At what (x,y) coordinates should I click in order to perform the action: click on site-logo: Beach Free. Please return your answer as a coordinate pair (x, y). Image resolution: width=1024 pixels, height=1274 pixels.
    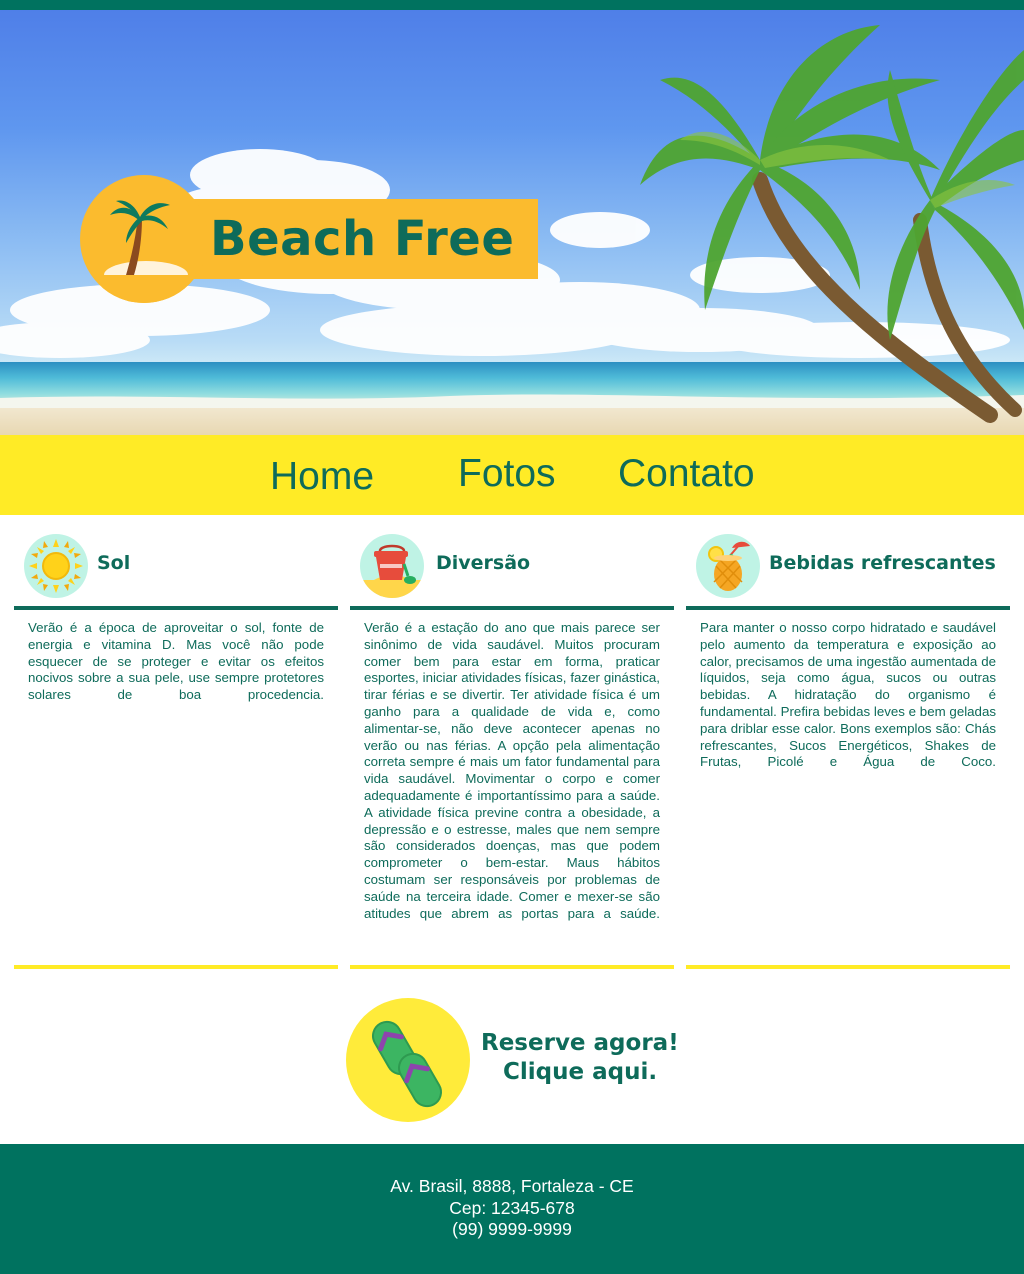
    Looking at the image, I should click on (310, 239).